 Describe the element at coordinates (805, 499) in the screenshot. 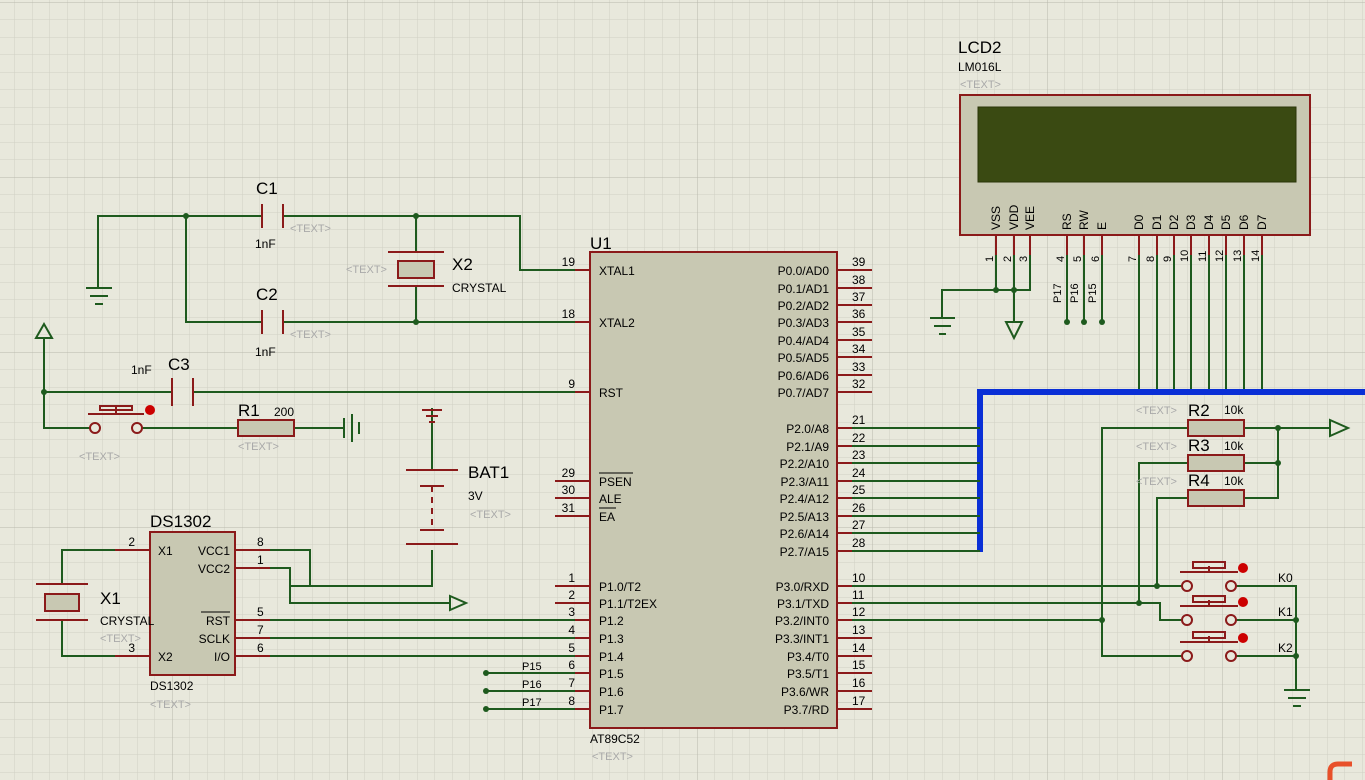

I see `svg-text: P2.4/A12` at that location.